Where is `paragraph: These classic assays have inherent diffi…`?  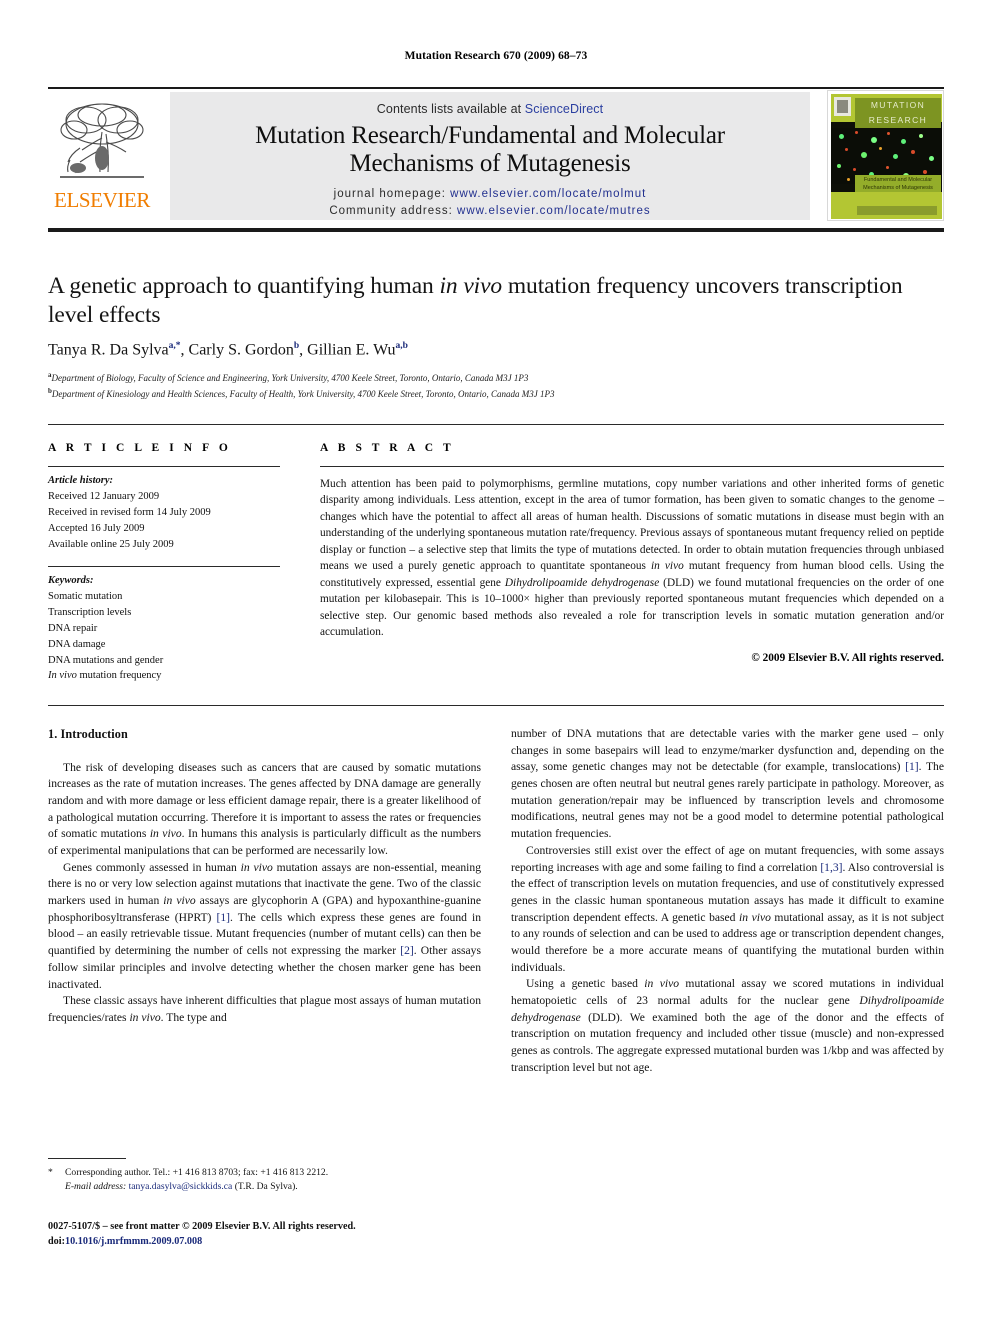 paragraph: These classic assays have inherent diffi… is located at coordinates (264, 1009).